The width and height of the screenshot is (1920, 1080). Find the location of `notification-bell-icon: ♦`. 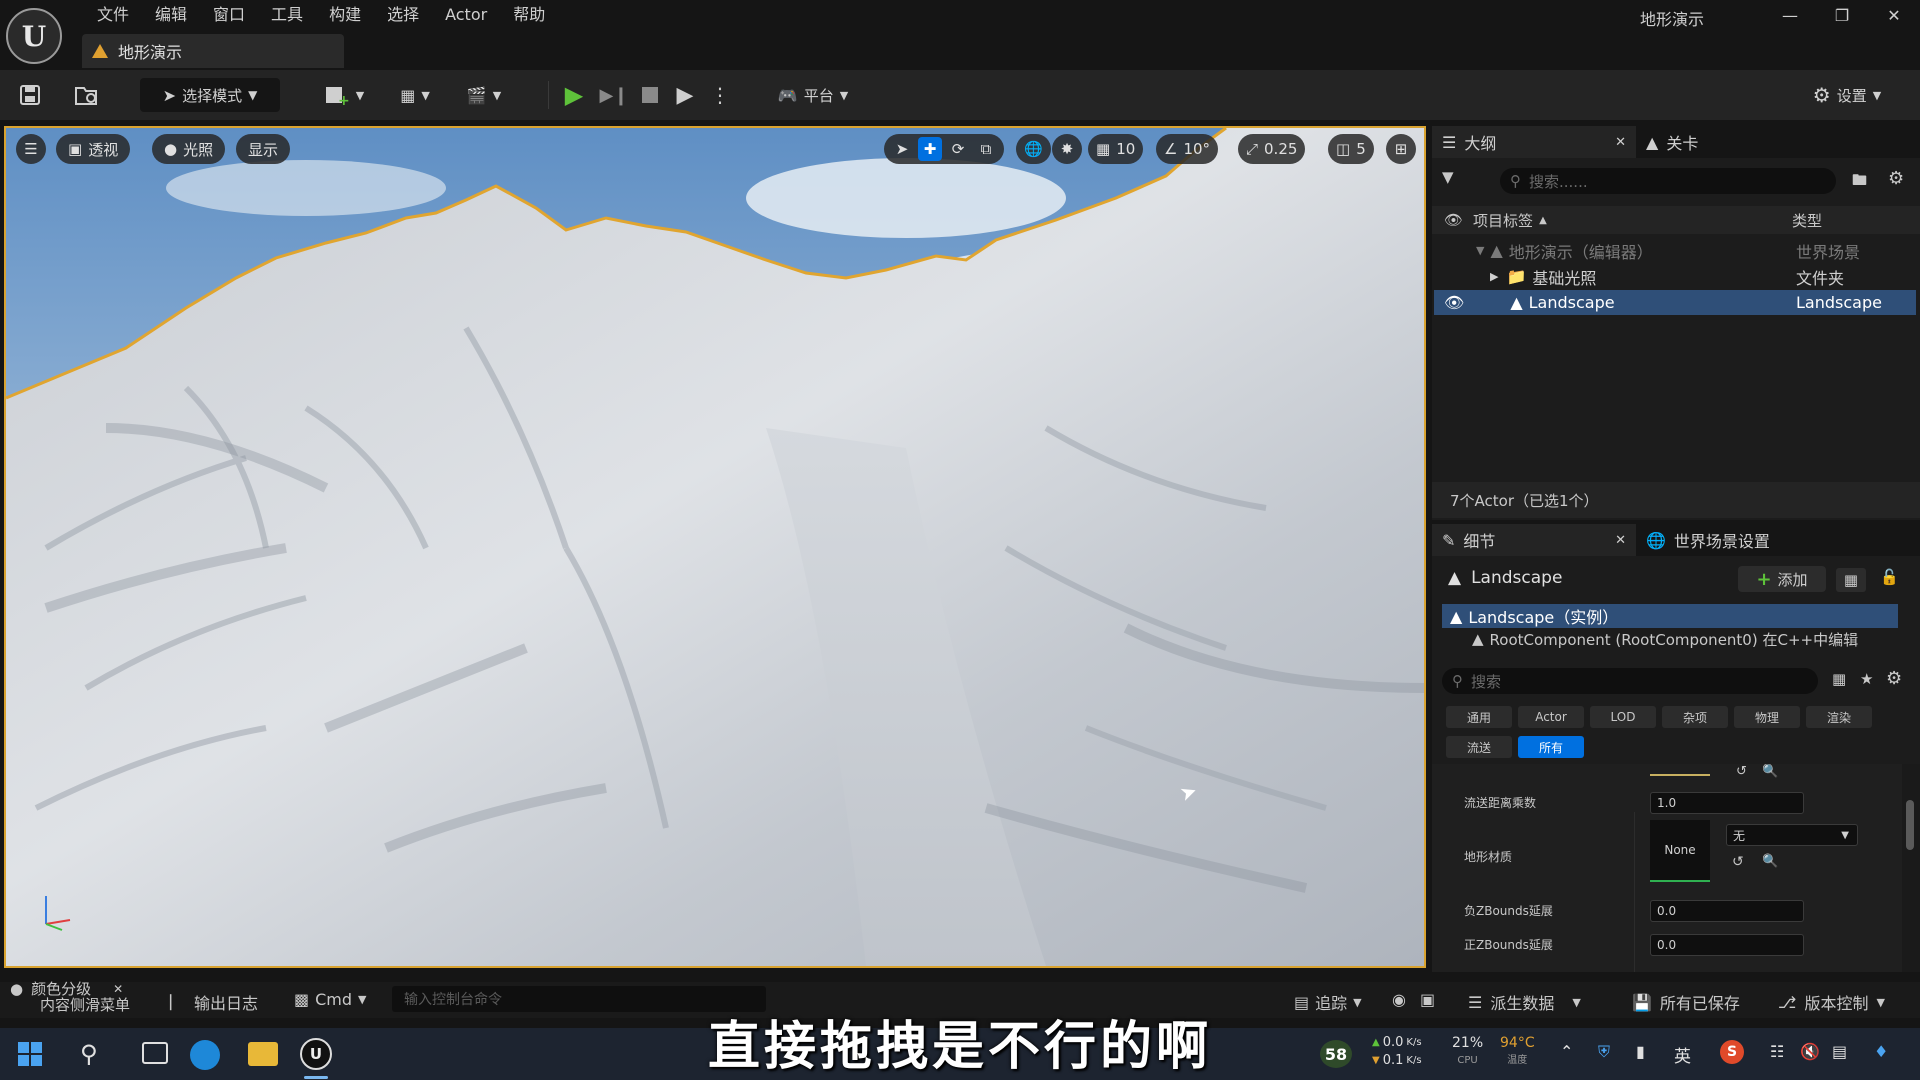

notification-bell-icon: ♦ is located at coordinates (1881, 1051).